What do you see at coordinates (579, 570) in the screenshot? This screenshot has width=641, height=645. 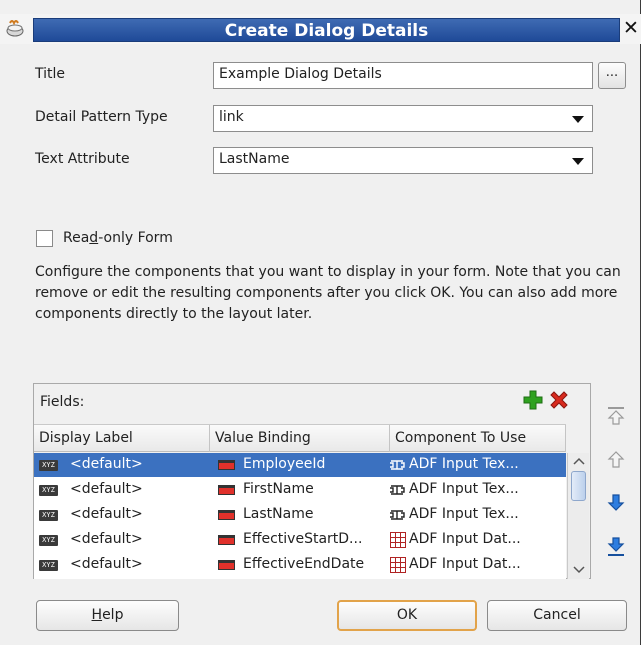 I see `scroll-down-icon` at bounding box center [579, 570].